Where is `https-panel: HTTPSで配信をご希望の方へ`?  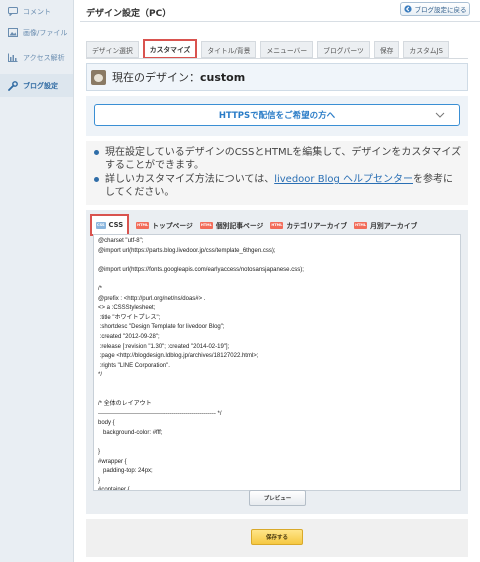
https-panel: HTTPSで配信をご希望の方へ is located at coordinates (277, 116).